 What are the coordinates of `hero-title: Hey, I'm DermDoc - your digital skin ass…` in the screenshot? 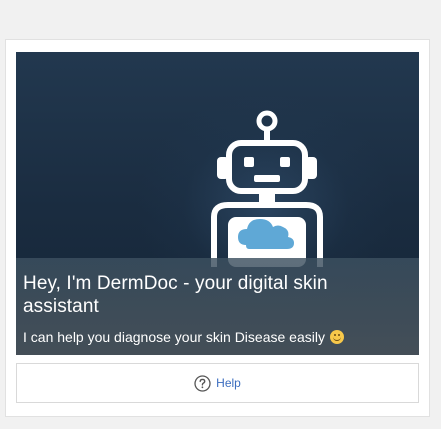 It's located at (175, 295).